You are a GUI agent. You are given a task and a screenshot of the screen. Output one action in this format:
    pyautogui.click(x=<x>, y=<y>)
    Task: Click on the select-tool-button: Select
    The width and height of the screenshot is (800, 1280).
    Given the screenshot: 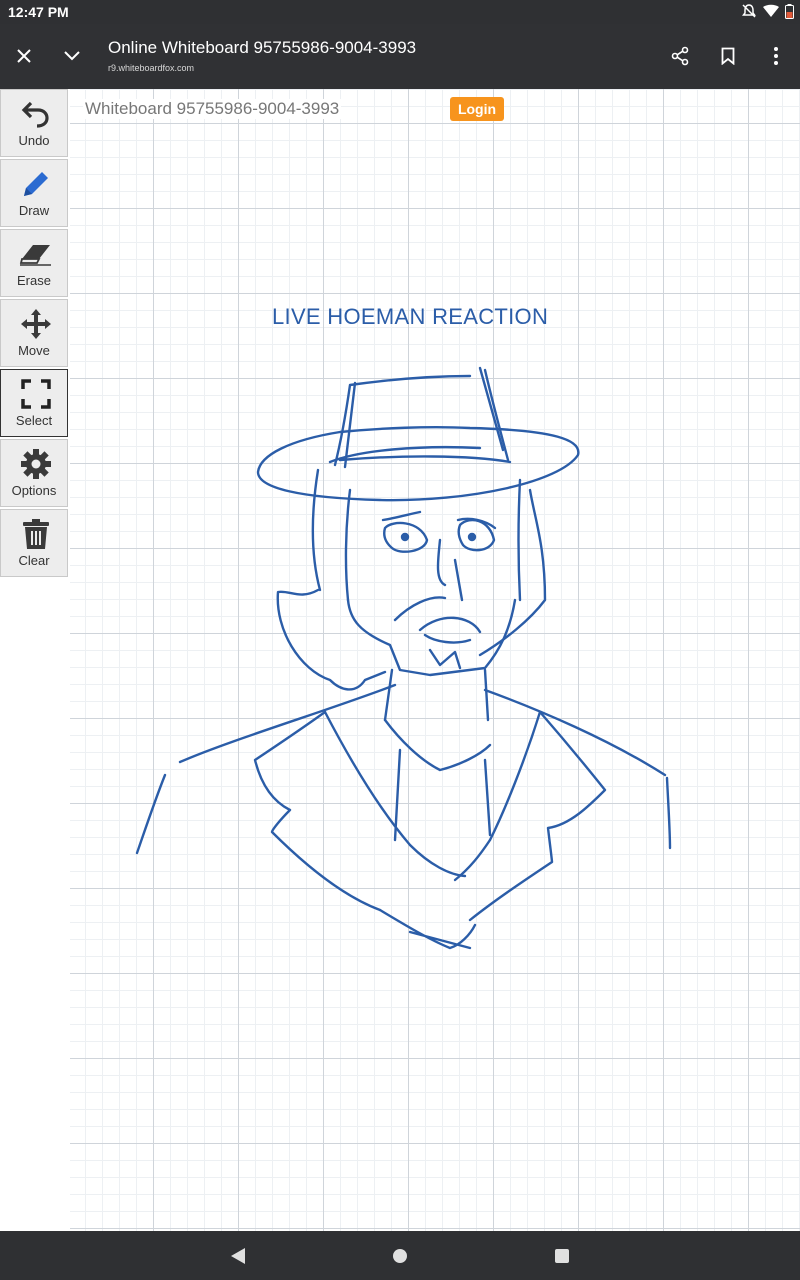 What is the action you would take?
    pyautogui.click(x=34, y=403)
    